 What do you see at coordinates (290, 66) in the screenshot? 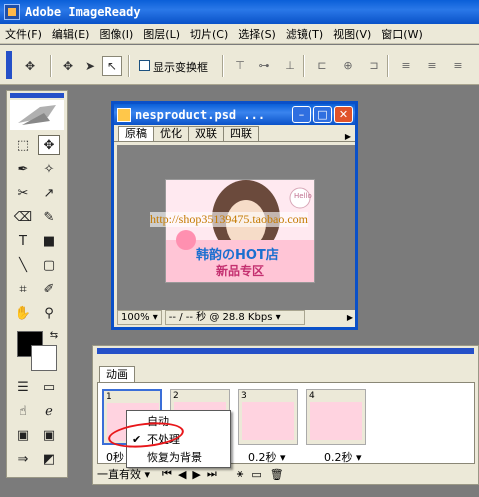
I see `align-bottom-icon: ⊥` at bounding box center [290, 66].